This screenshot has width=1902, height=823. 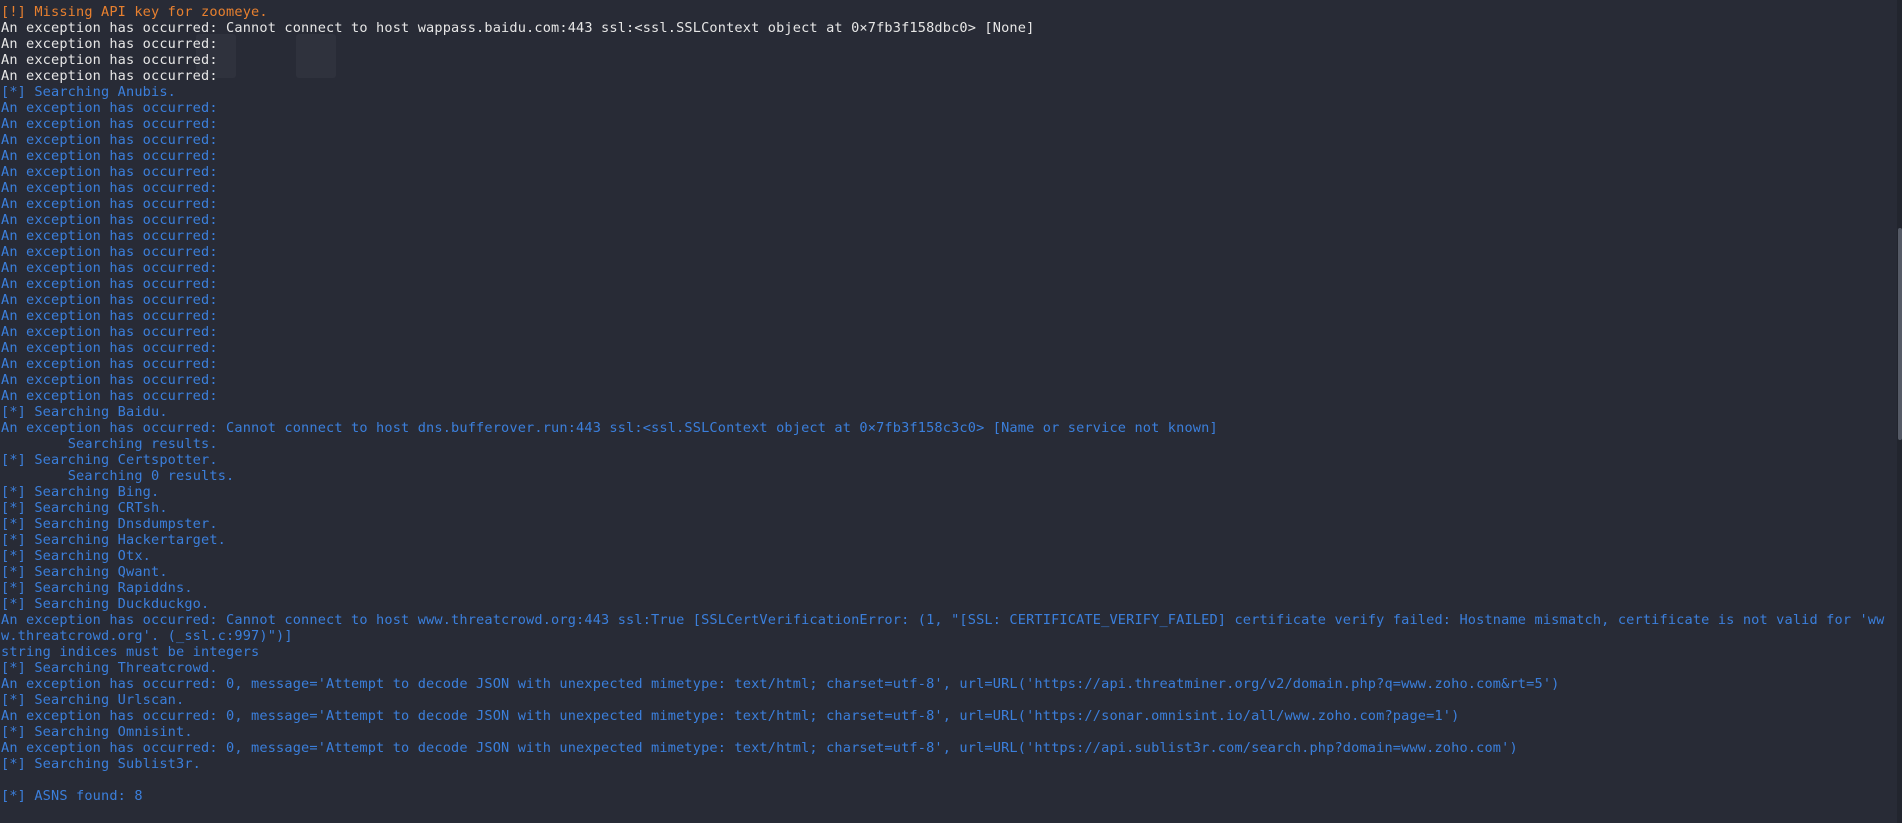 What do you see at coordinates (84, 412) in the screenshot?
I see `terminal-line: [*] Searching Baidu.` at bounding box center [84, 412].